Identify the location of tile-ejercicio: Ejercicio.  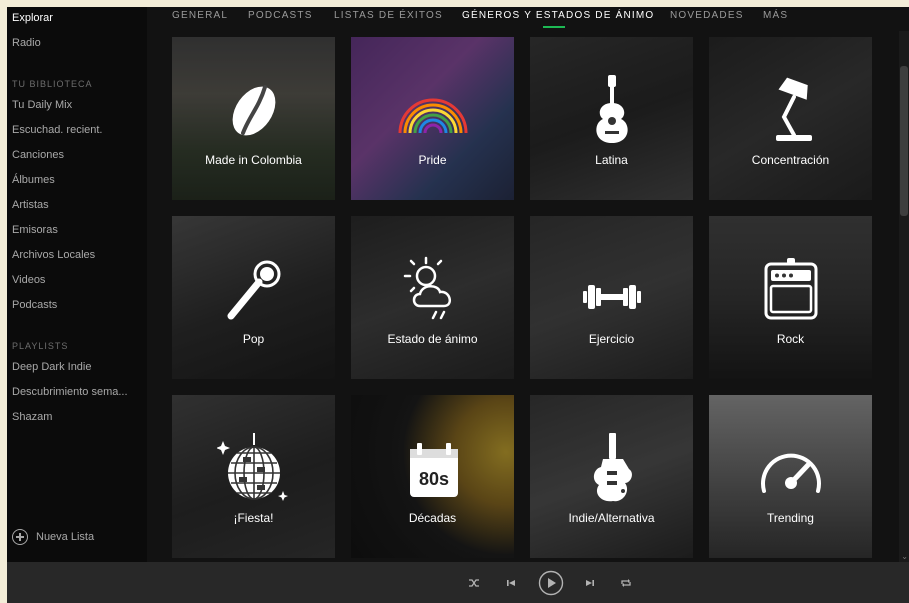
(611, 297).